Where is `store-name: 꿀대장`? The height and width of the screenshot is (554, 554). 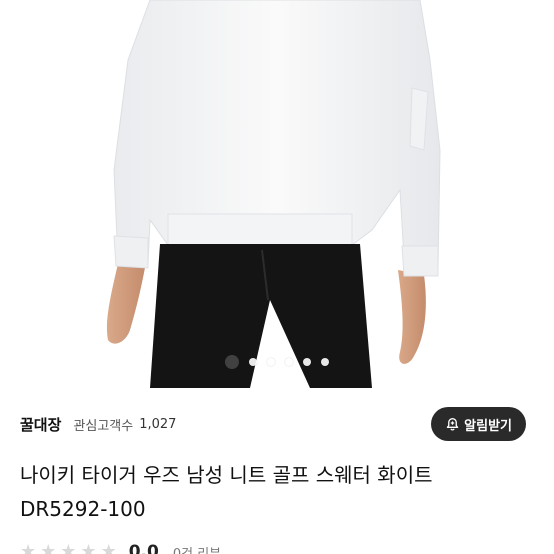 store-name: 꿀대장 is located at coordinates (40, 424).